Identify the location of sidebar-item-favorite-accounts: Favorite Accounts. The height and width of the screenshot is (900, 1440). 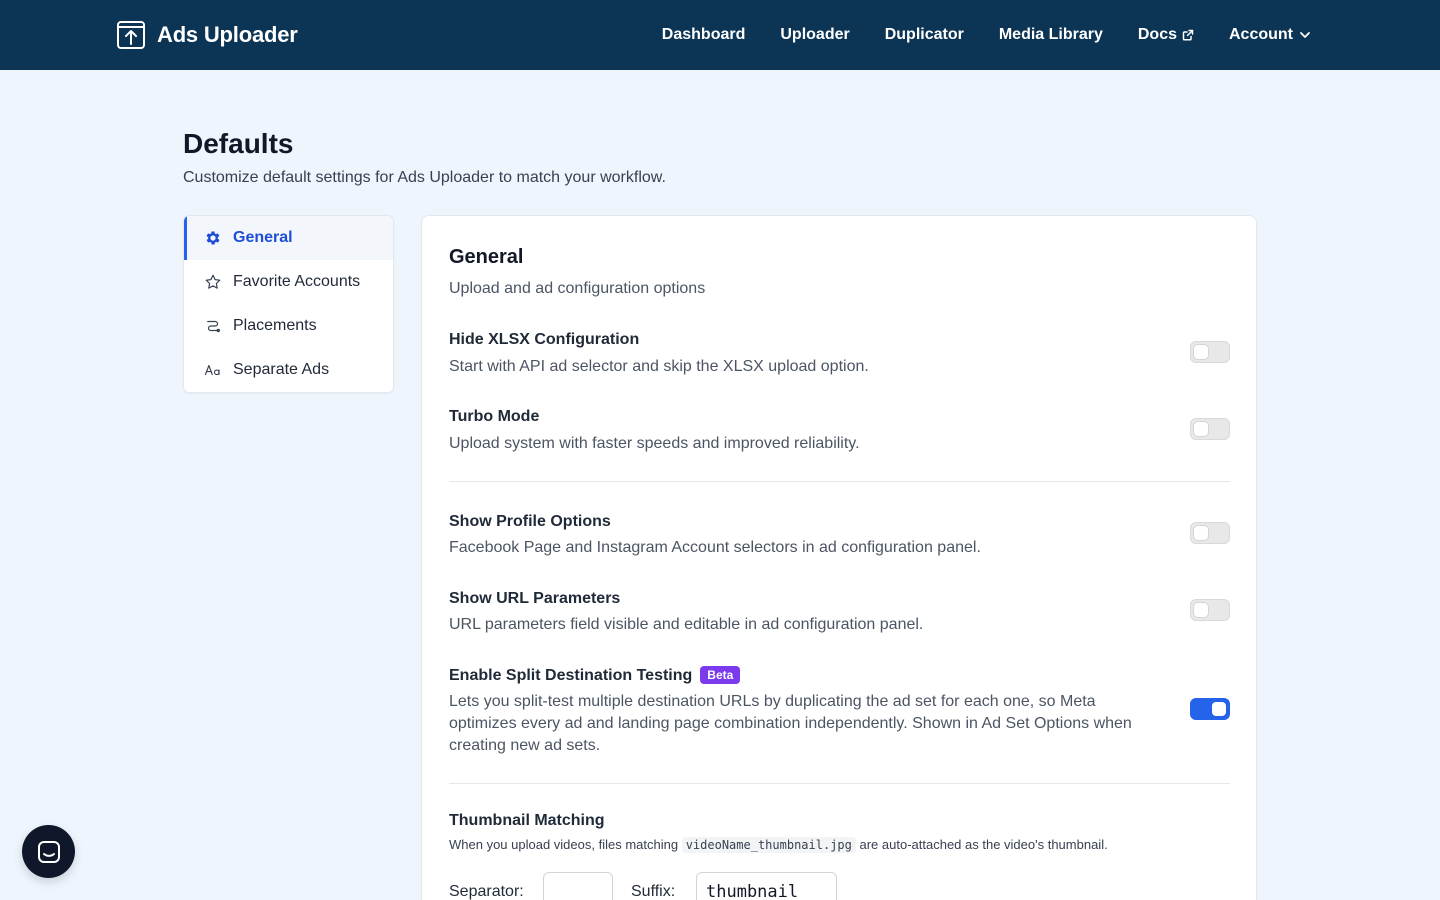
(288, 282).